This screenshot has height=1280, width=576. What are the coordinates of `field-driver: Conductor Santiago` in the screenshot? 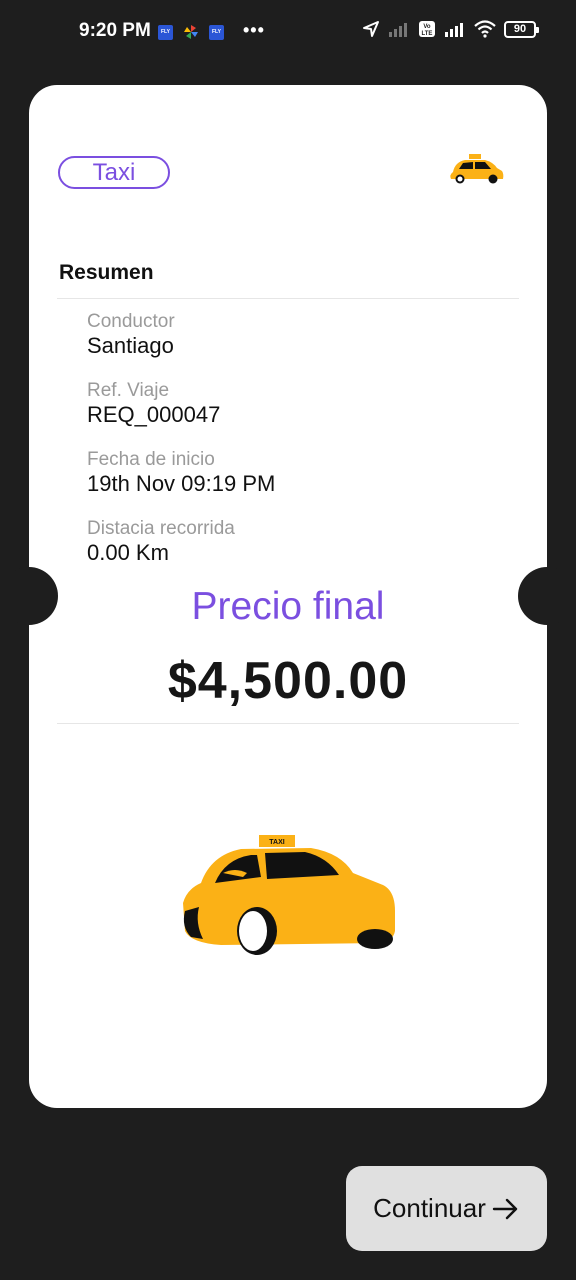 It's located at (131, 335).